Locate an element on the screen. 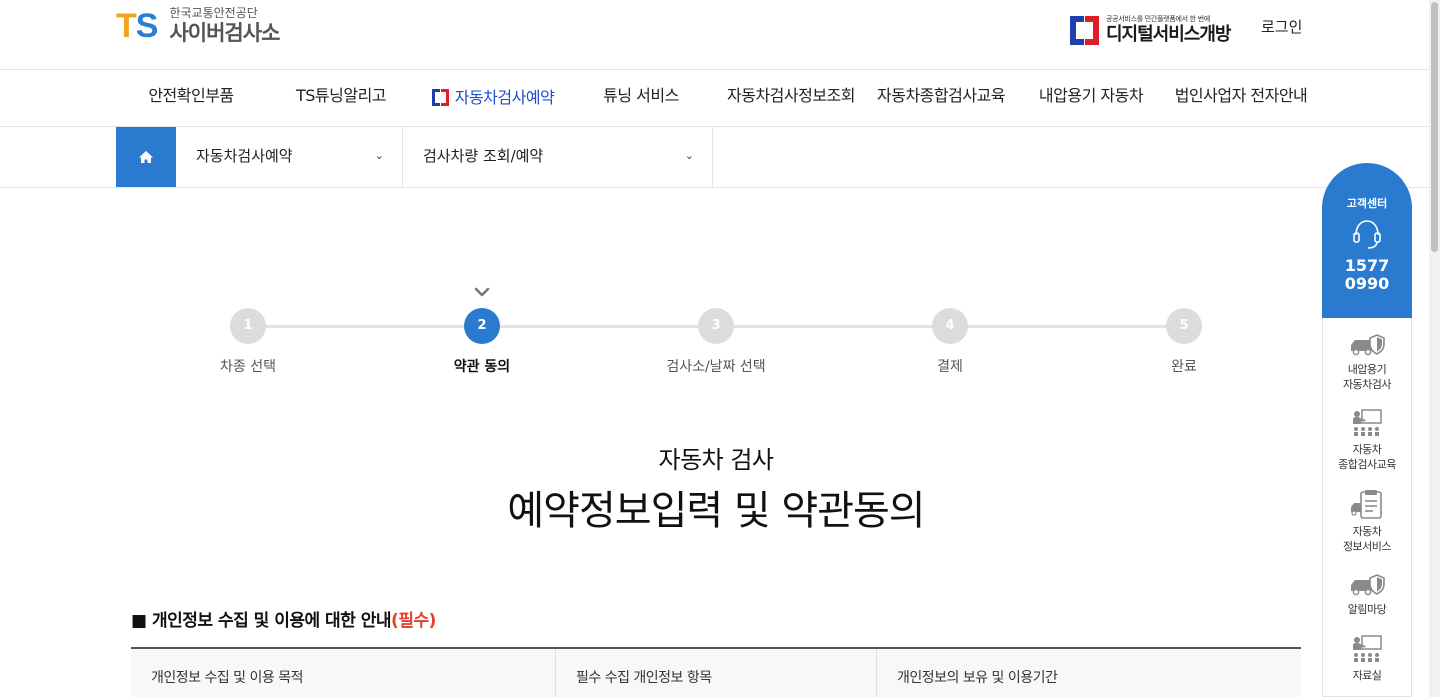 The height and width of the screenshot is (697, 1440). breadcrumb-level1-label: 자동차검사예약 is located at coordinates (244, 156).